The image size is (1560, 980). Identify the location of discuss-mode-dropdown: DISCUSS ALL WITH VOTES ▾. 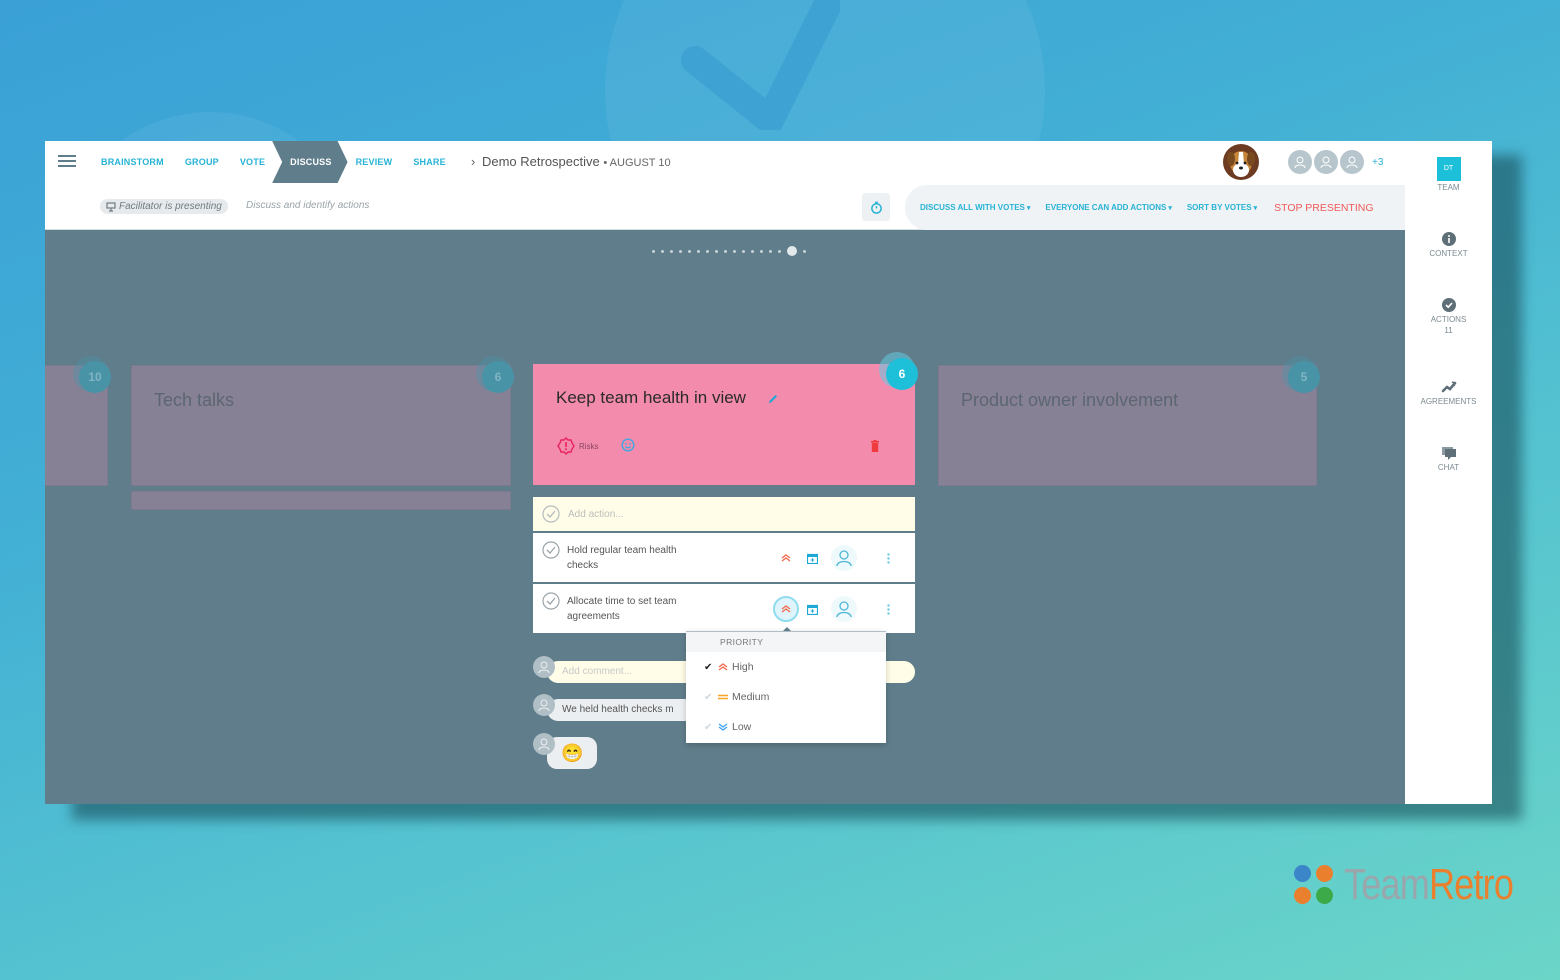
(975, 207).